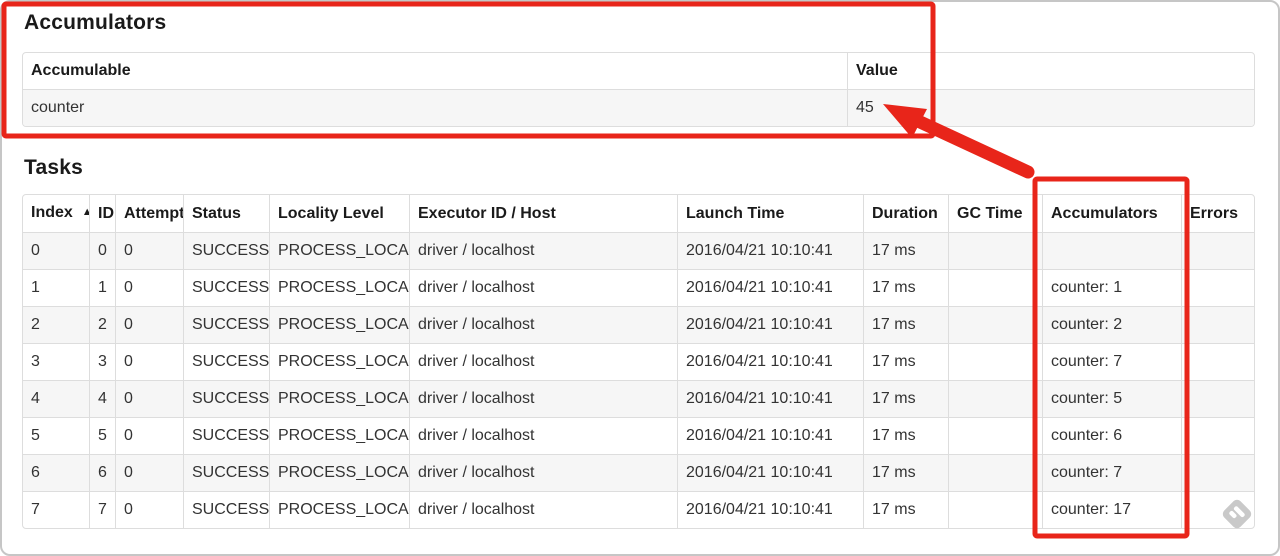 This screenshot has width=1280, height=556. I want to click on accumulators-cell: counter: 2, so click(1111, 324).